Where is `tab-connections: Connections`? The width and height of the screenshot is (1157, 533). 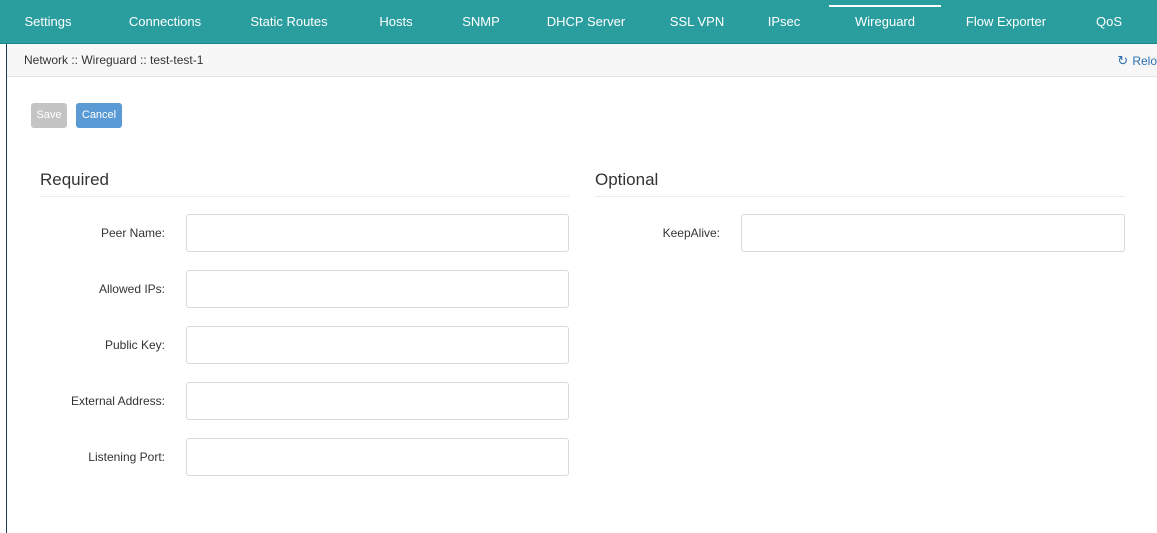
tab-connections: Connections is located at coordinates (165, 22).